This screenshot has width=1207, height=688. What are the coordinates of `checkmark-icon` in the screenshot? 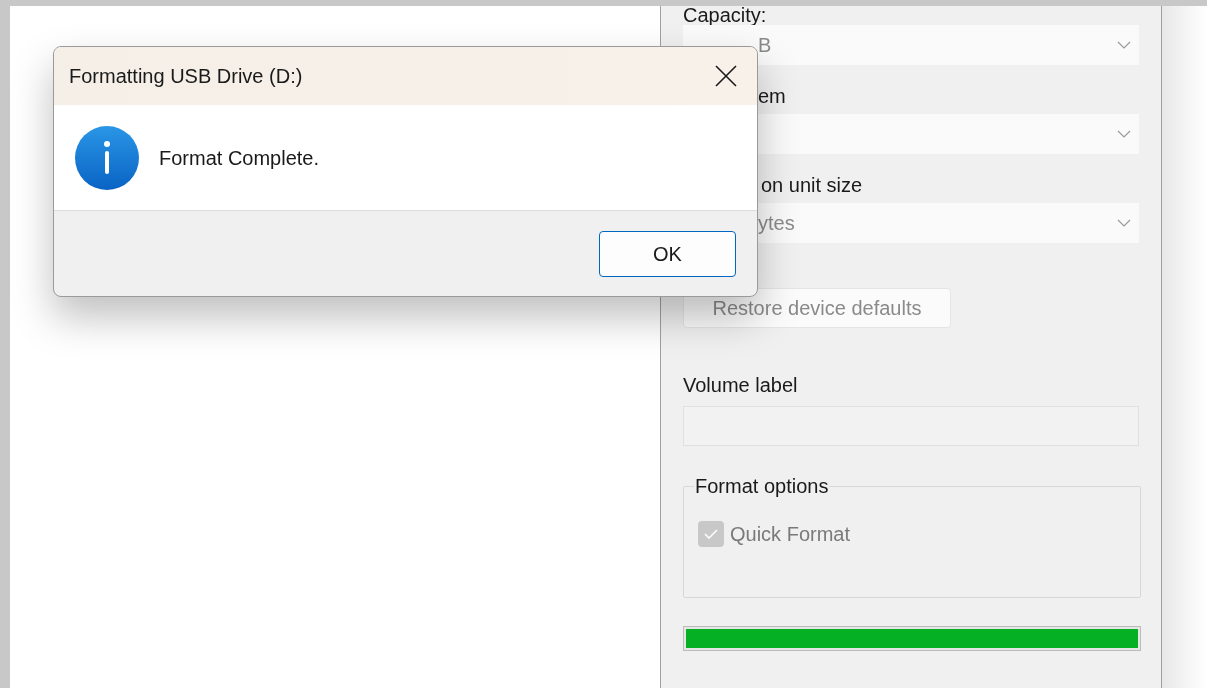 It's located at (711, 534).